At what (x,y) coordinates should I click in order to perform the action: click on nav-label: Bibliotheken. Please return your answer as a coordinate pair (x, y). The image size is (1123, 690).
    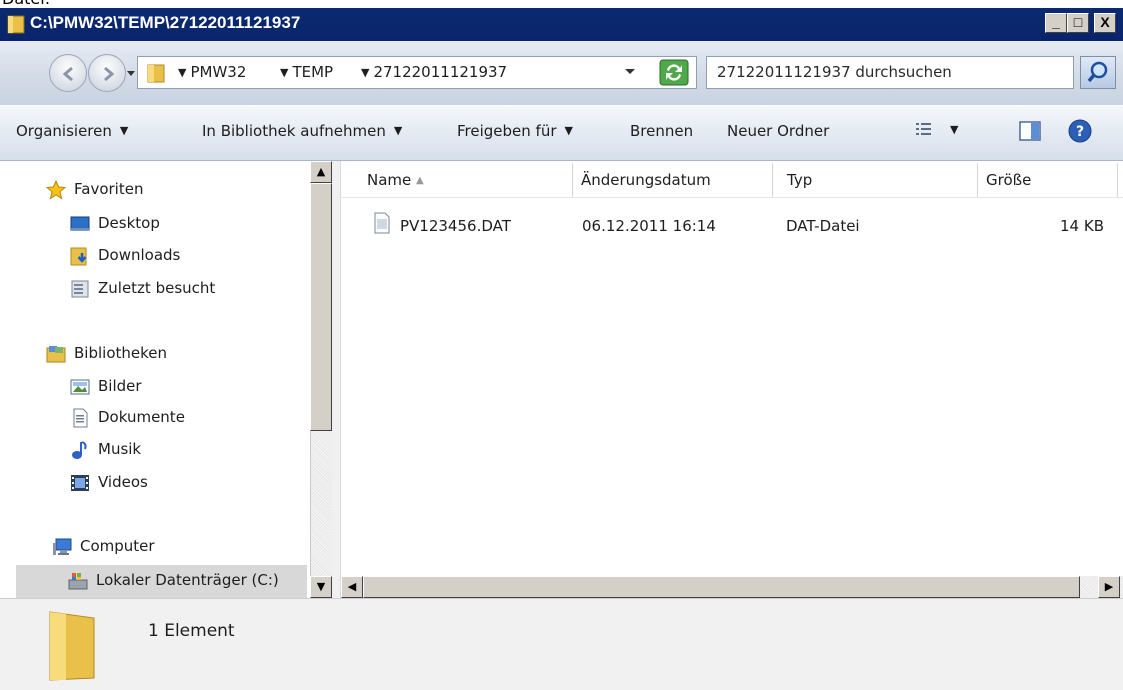
    Looking at the image, I should click on (120, 353).